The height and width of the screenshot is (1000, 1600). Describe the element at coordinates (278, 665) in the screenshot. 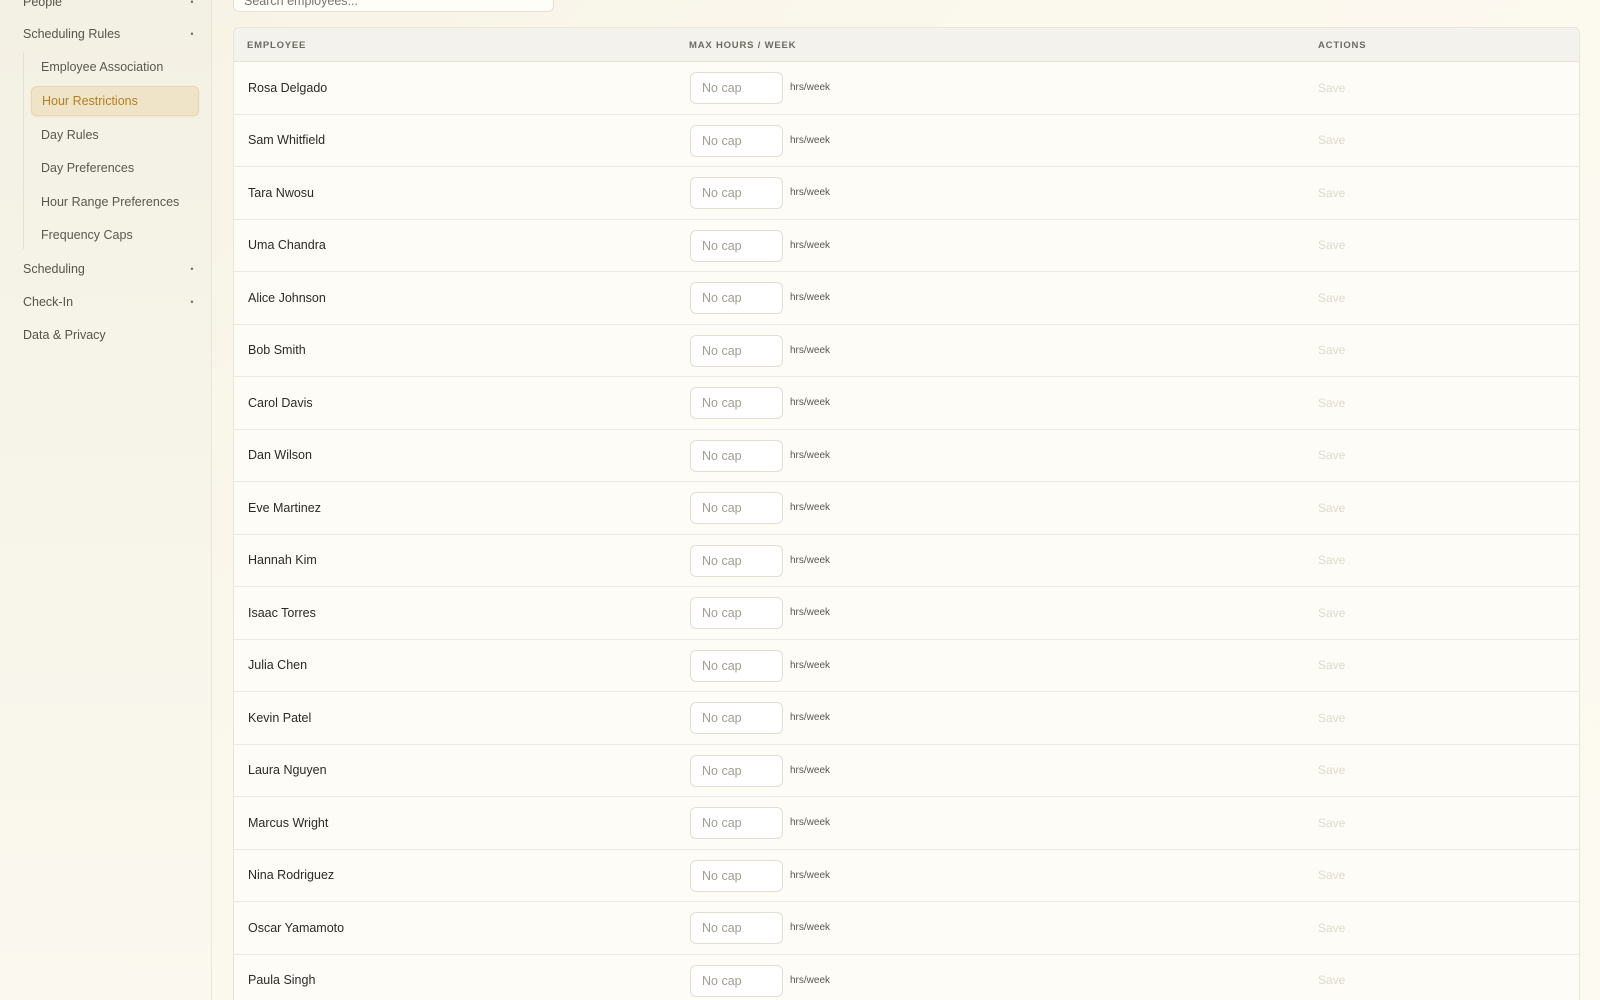

I see `employee-name: Julia Chen` at that location.